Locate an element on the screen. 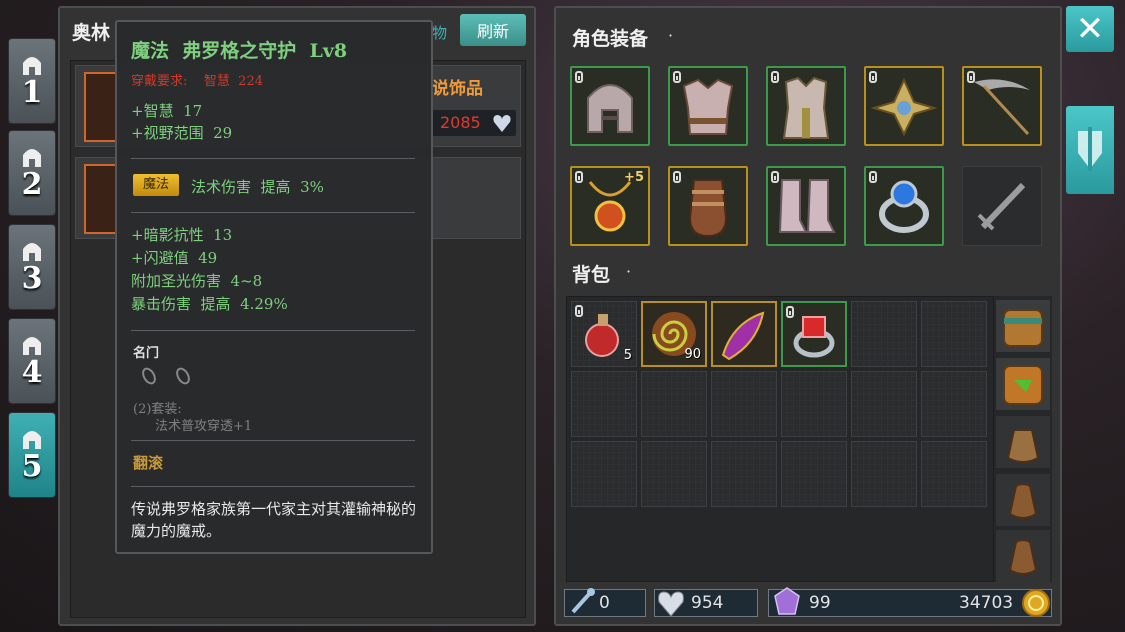  shop-item-name: 说饰品 is located at coordinates (457, 89).